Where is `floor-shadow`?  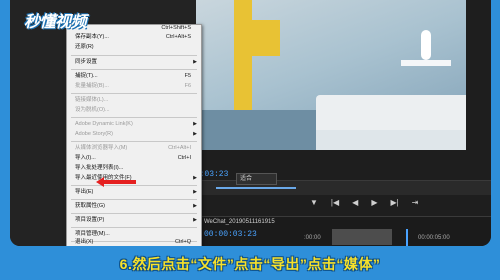 floor-shadow is located at coordinates (256, 130).